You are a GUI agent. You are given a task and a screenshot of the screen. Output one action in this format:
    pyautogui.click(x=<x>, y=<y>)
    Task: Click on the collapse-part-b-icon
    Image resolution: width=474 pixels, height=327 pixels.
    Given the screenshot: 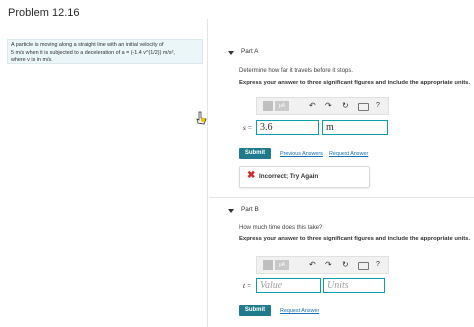 What is the action you would take?
    pyautogui.click(x=231, y=211)
    